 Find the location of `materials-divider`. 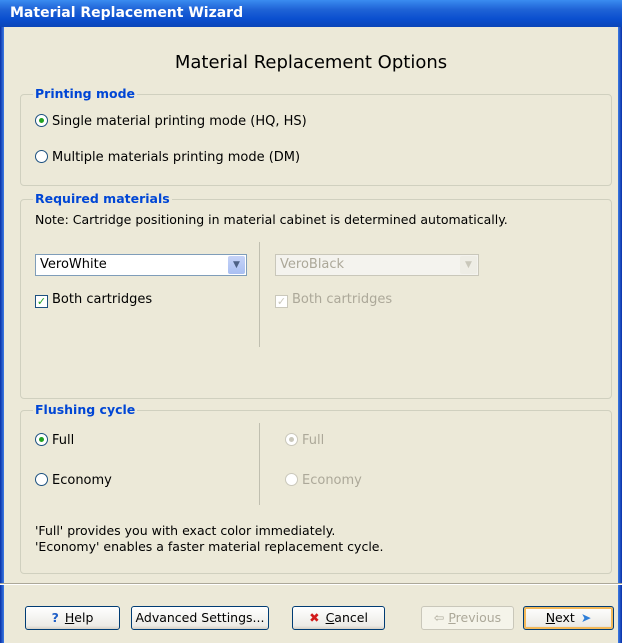

materials-divider is located at coordinates (259, 294).